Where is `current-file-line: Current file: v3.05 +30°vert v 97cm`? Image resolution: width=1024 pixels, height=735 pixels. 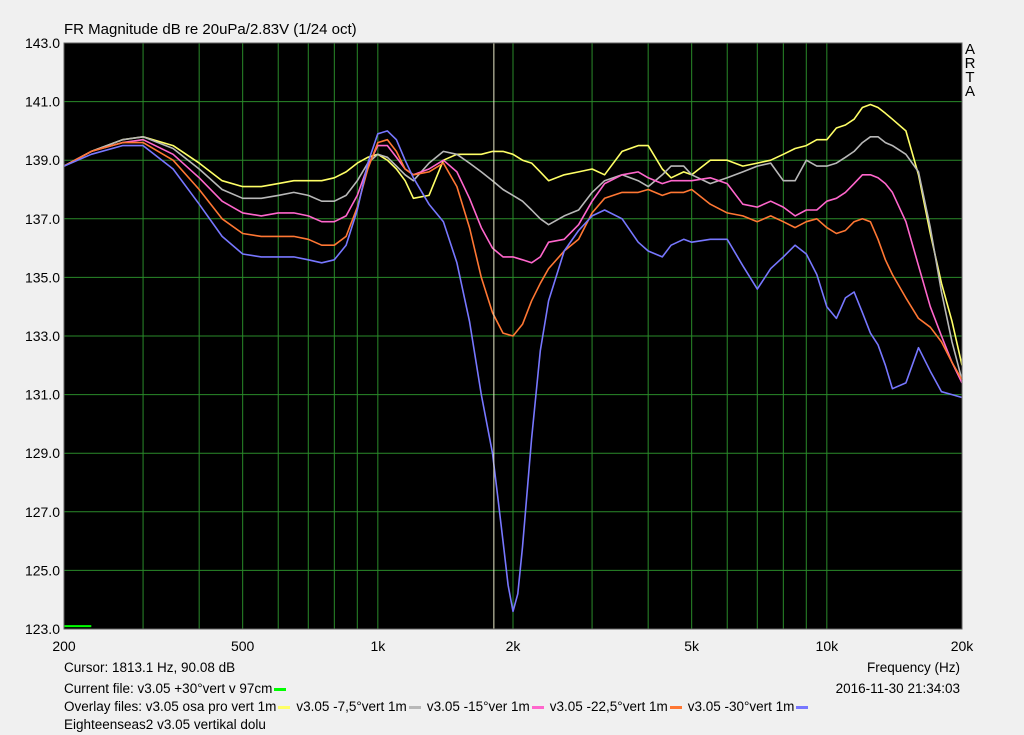 current-file-line: Current file: v3.05 +30°vert v 97cm is located at coordinates (178, 688).